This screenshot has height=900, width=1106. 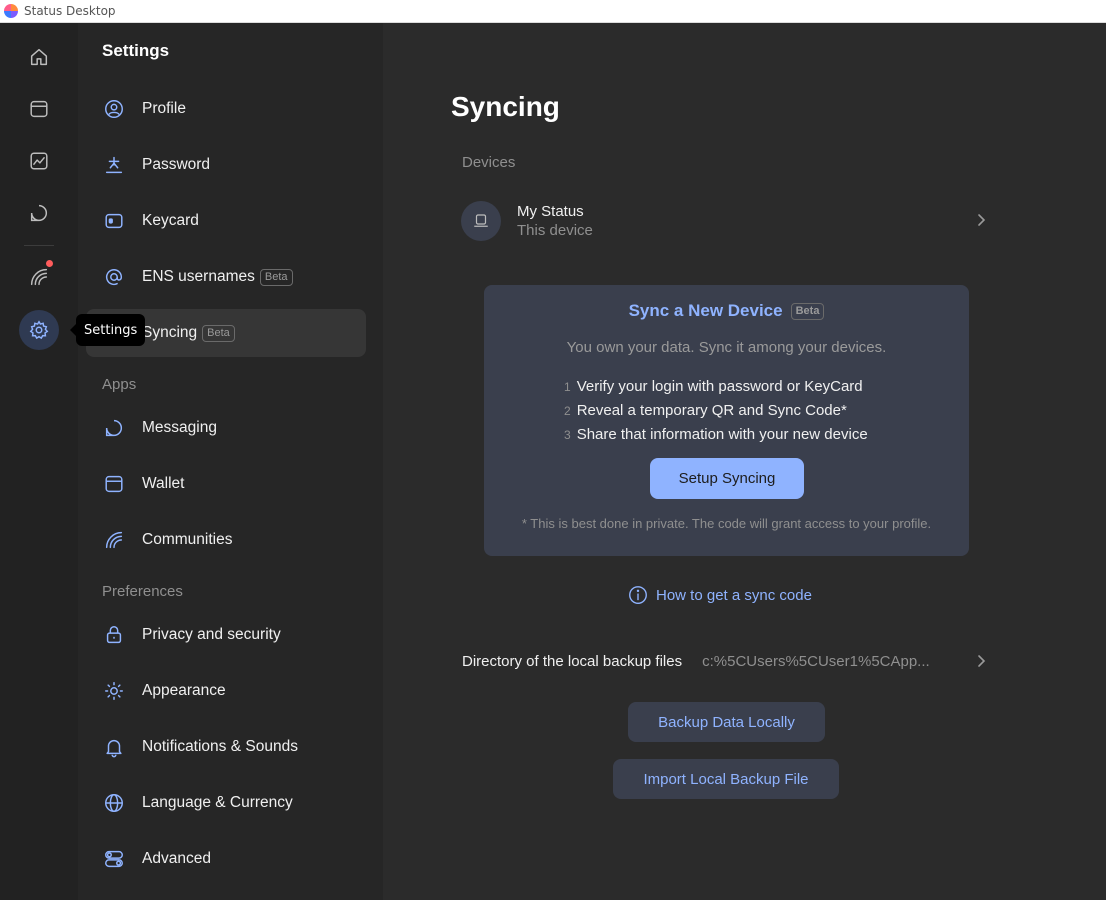 What do you see at coordinates (550, 211) in the screenshot?
I see `device-name: My Status` at bounding box center [550, 211].